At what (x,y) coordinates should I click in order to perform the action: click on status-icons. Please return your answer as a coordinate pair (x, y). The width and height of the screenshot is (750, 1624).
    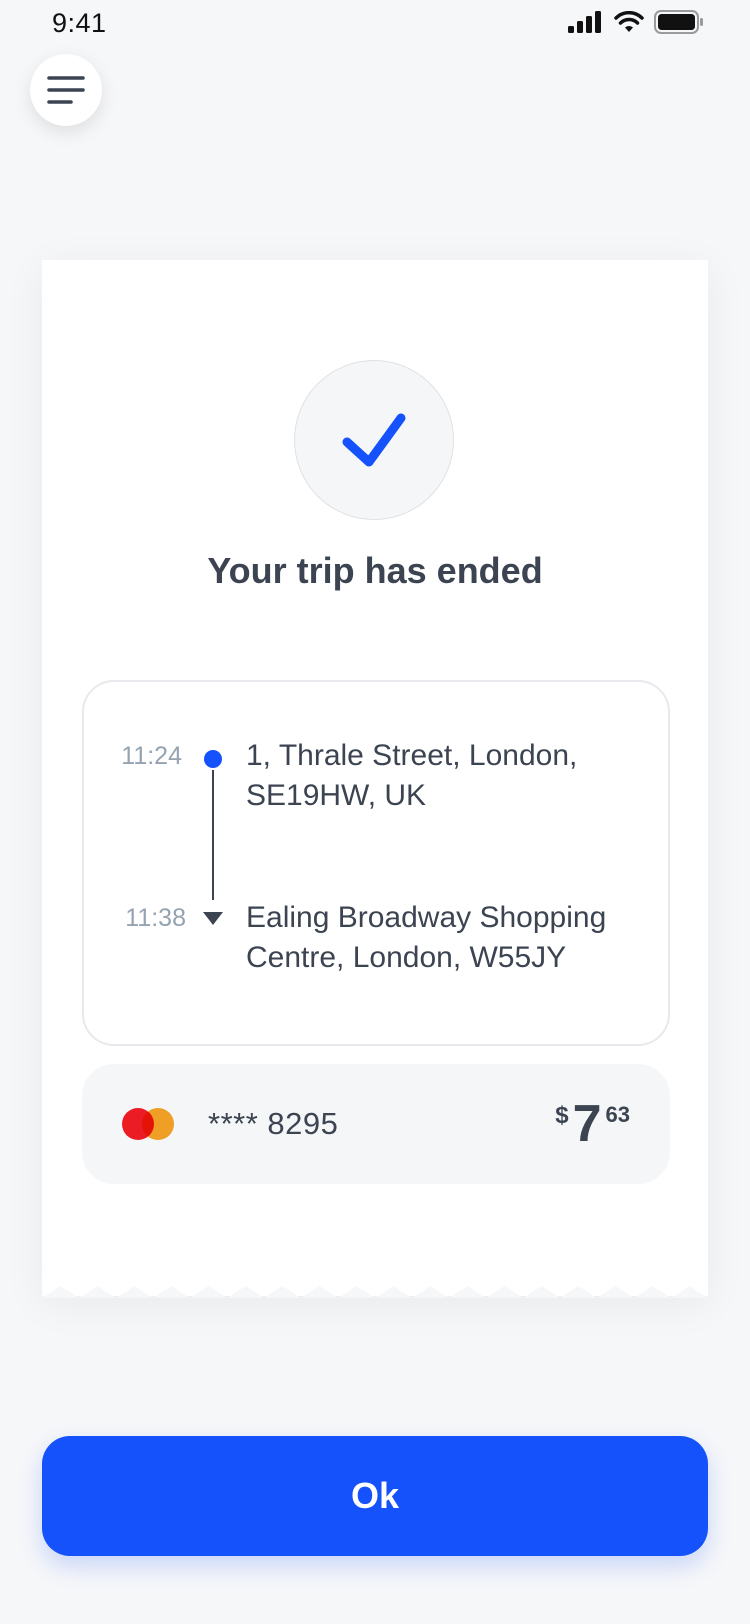
    Looking at the image, I should click on (636, 22).